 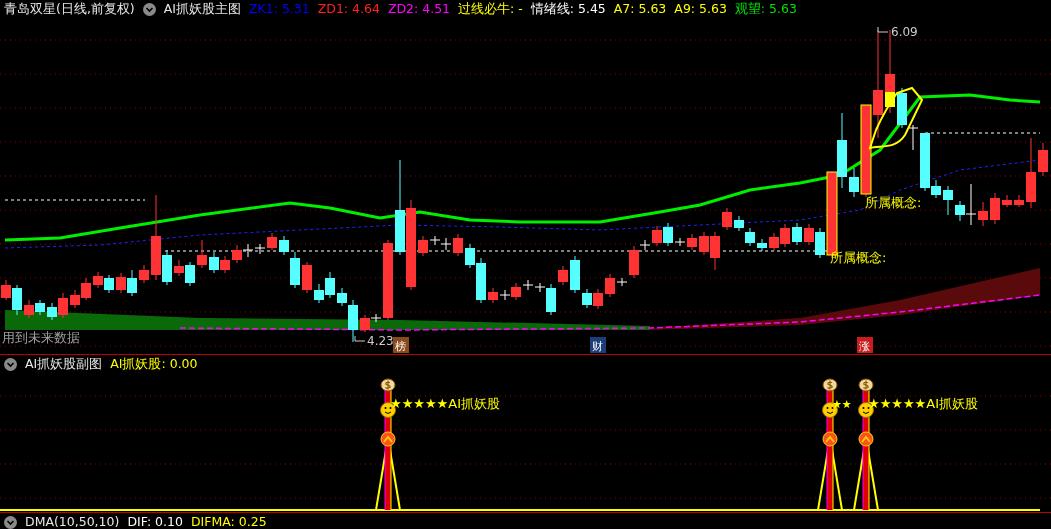 What do you see at coordinates (401, 345) in the screenshot?
I see `event-badge: 榜` at bounding box center [401, 345].